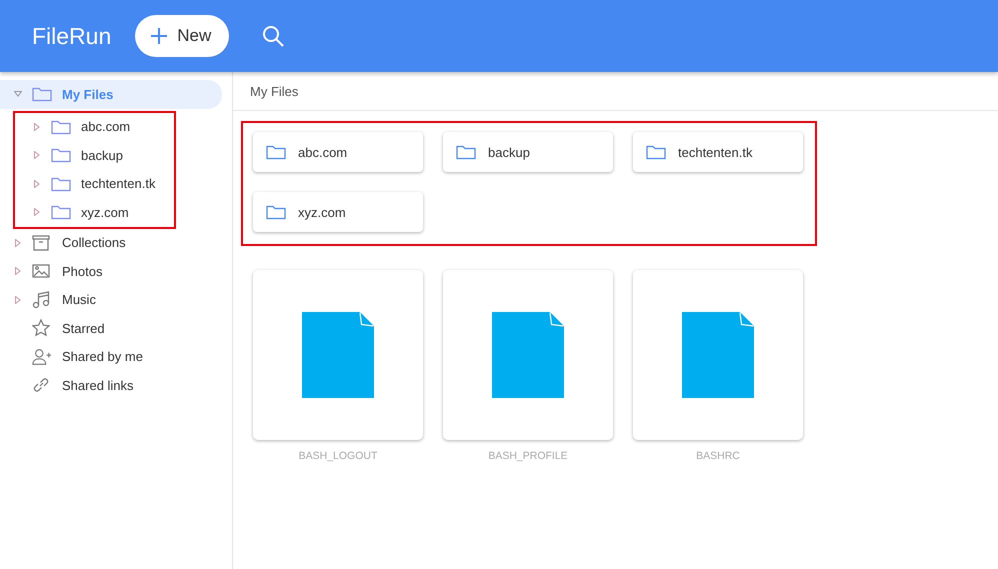 Image resolution: width=998 pixels, height=569 pixels. I want to click on breadcrumb: My Files, so click(274, 91).